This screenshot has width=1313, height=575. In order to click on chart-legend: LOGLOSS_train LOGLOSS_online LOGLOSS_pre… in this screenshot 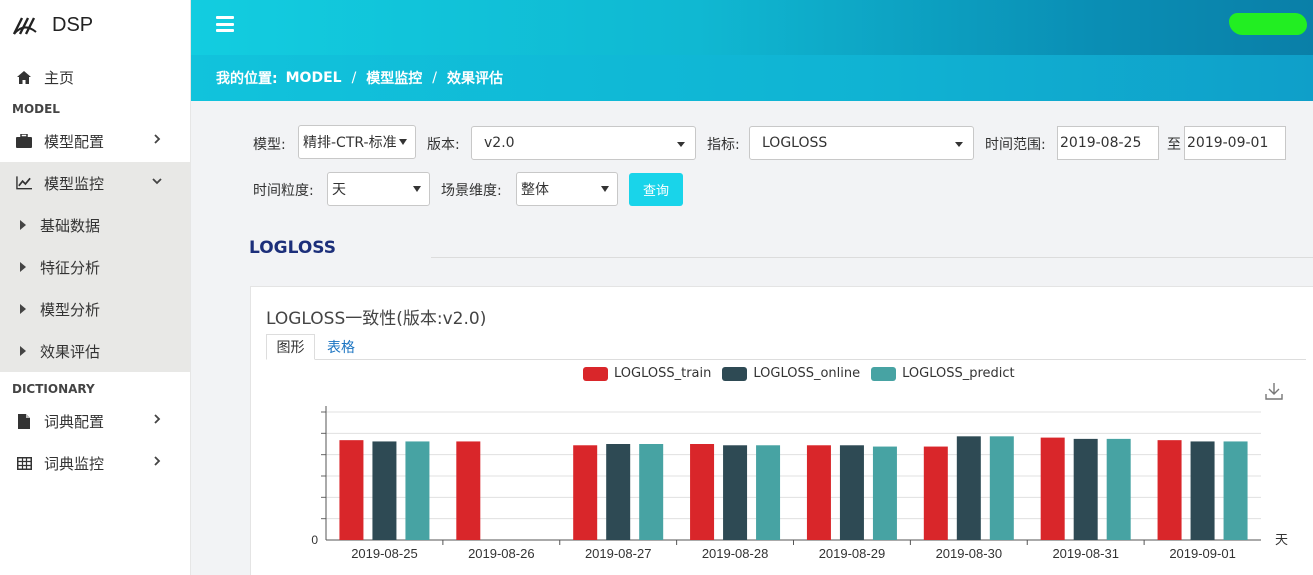, I will do `click(804, 373)`.